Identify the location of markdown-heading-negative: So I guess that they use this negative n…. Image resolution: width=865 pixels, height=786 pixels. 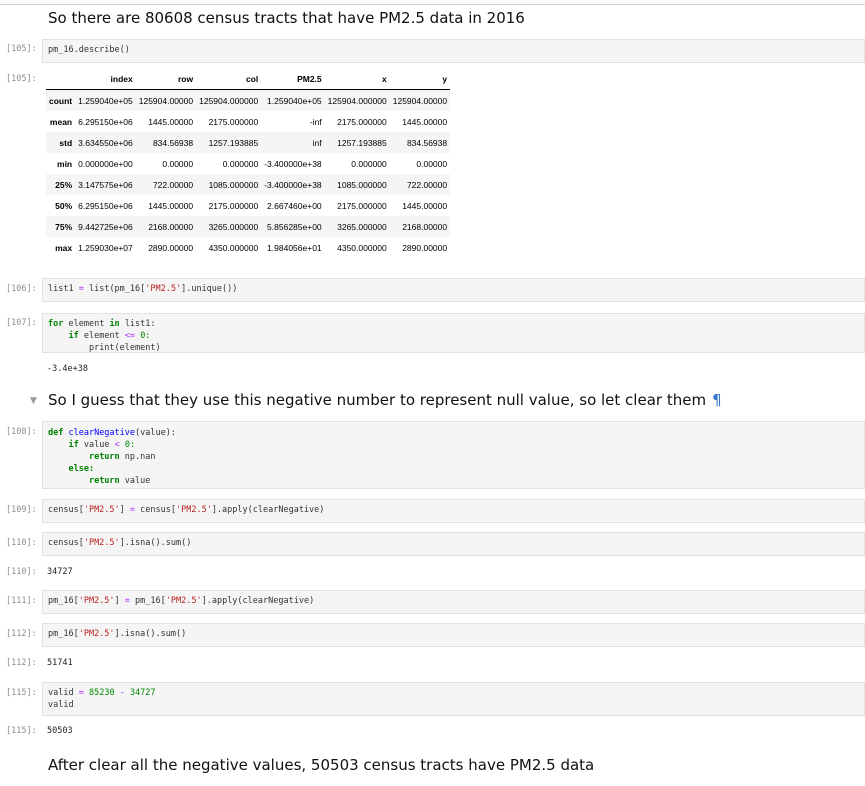
(385, 400).